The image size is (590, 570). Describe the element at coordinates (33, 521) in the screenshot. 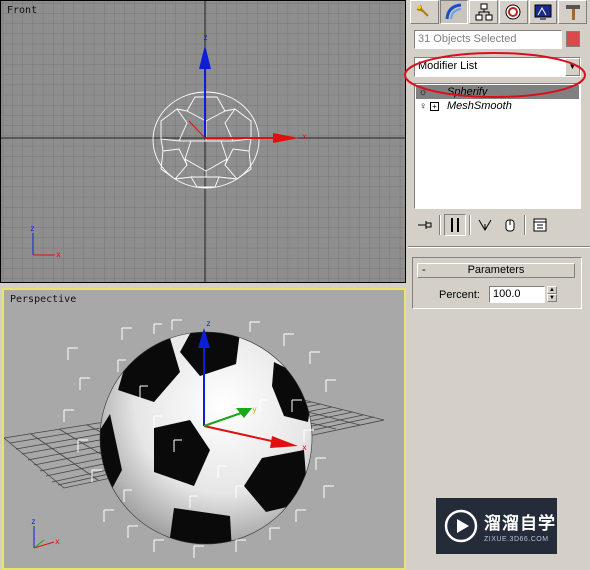

I see `persp-tripod-z-label: z` at that location.